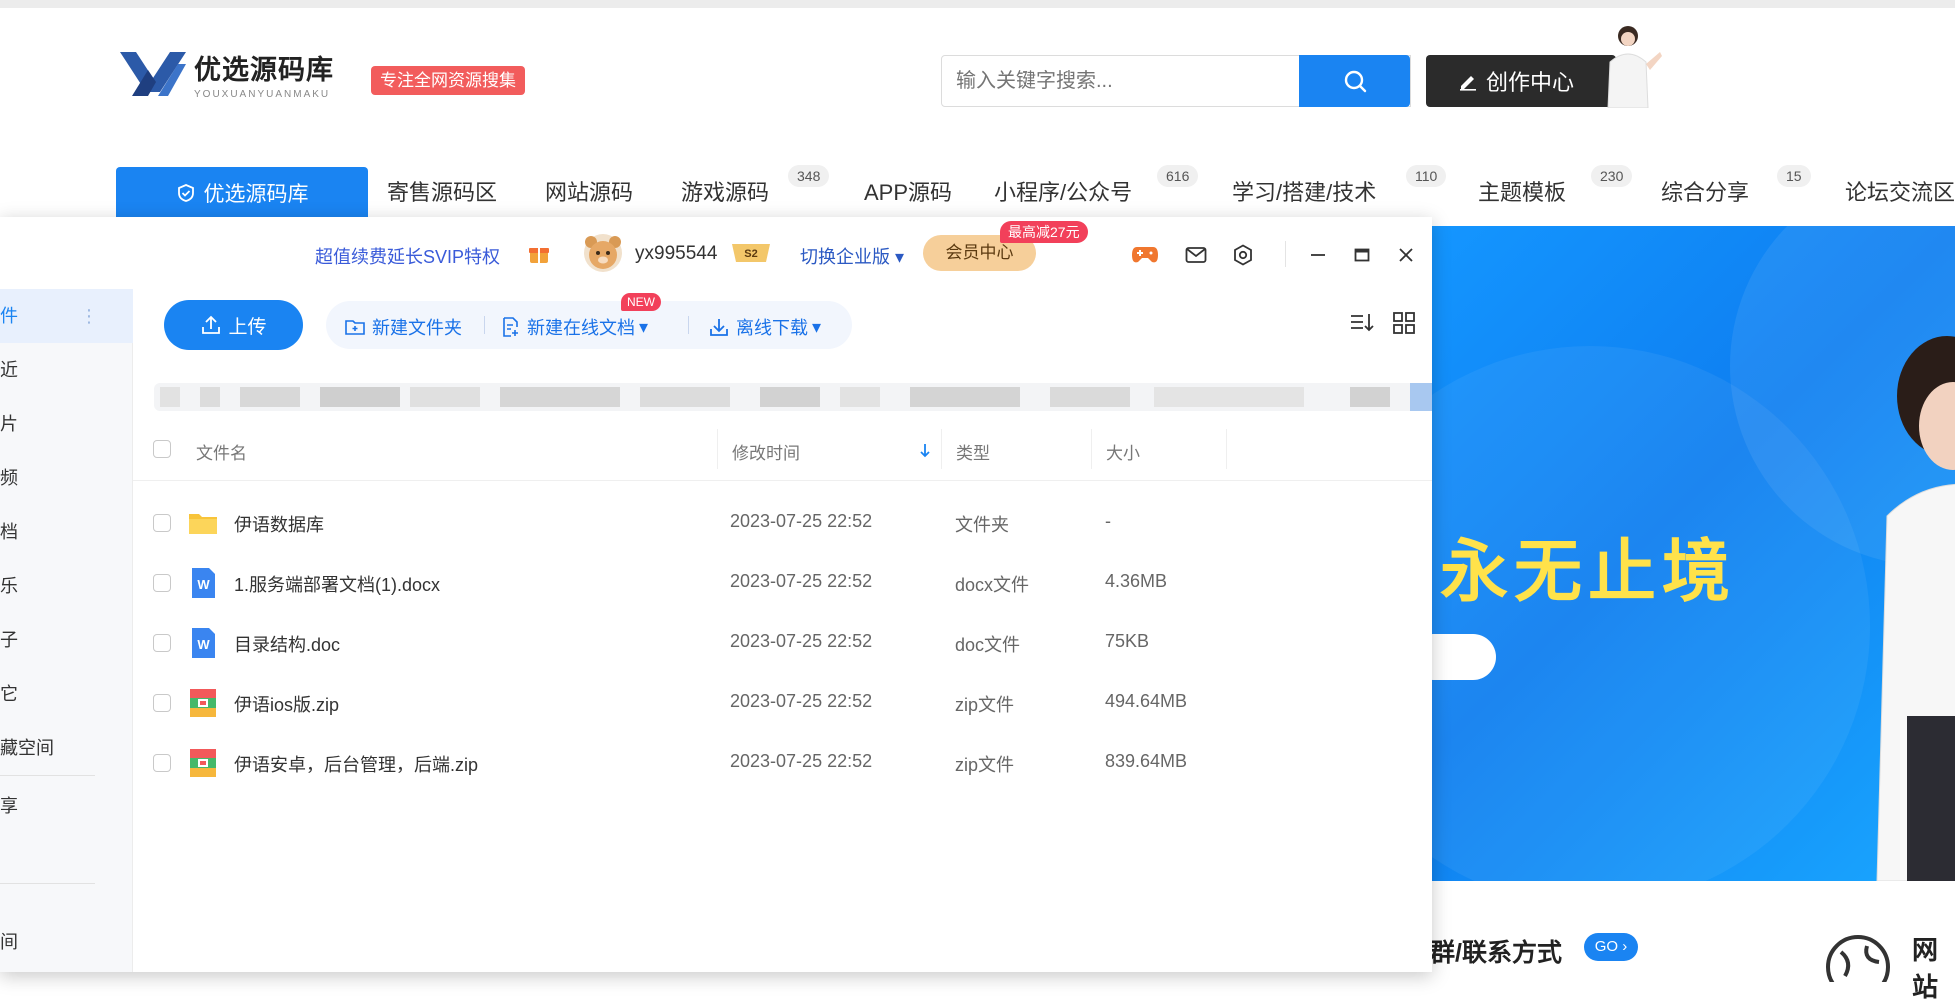  Describe the element at coordinates (203, 584) in the screenshot. I see `svg-text: W` at that location.